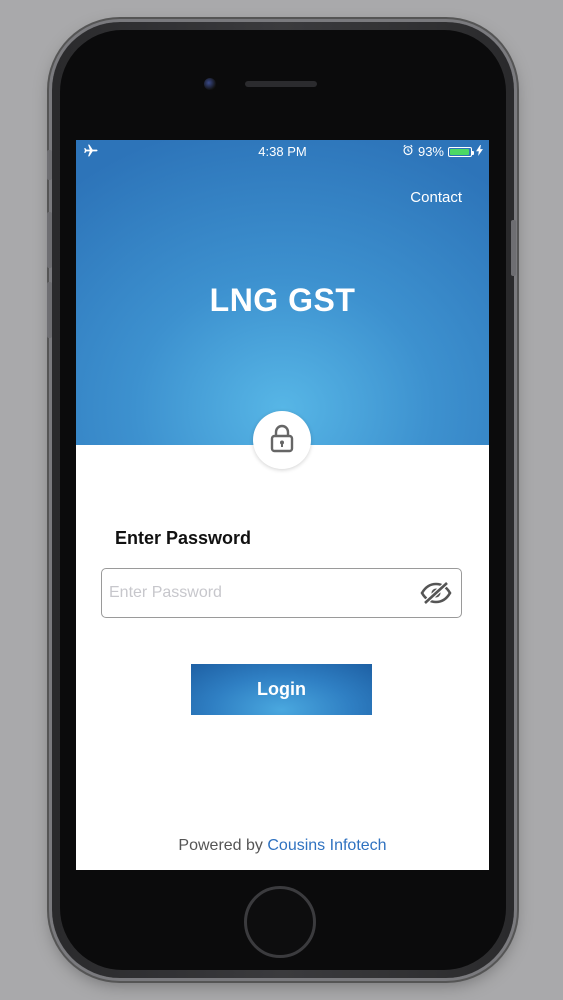  What do you see at coordinates (408, 151) in the screenshot?
I see `alarm-icon` at bounding box center [408, 151].